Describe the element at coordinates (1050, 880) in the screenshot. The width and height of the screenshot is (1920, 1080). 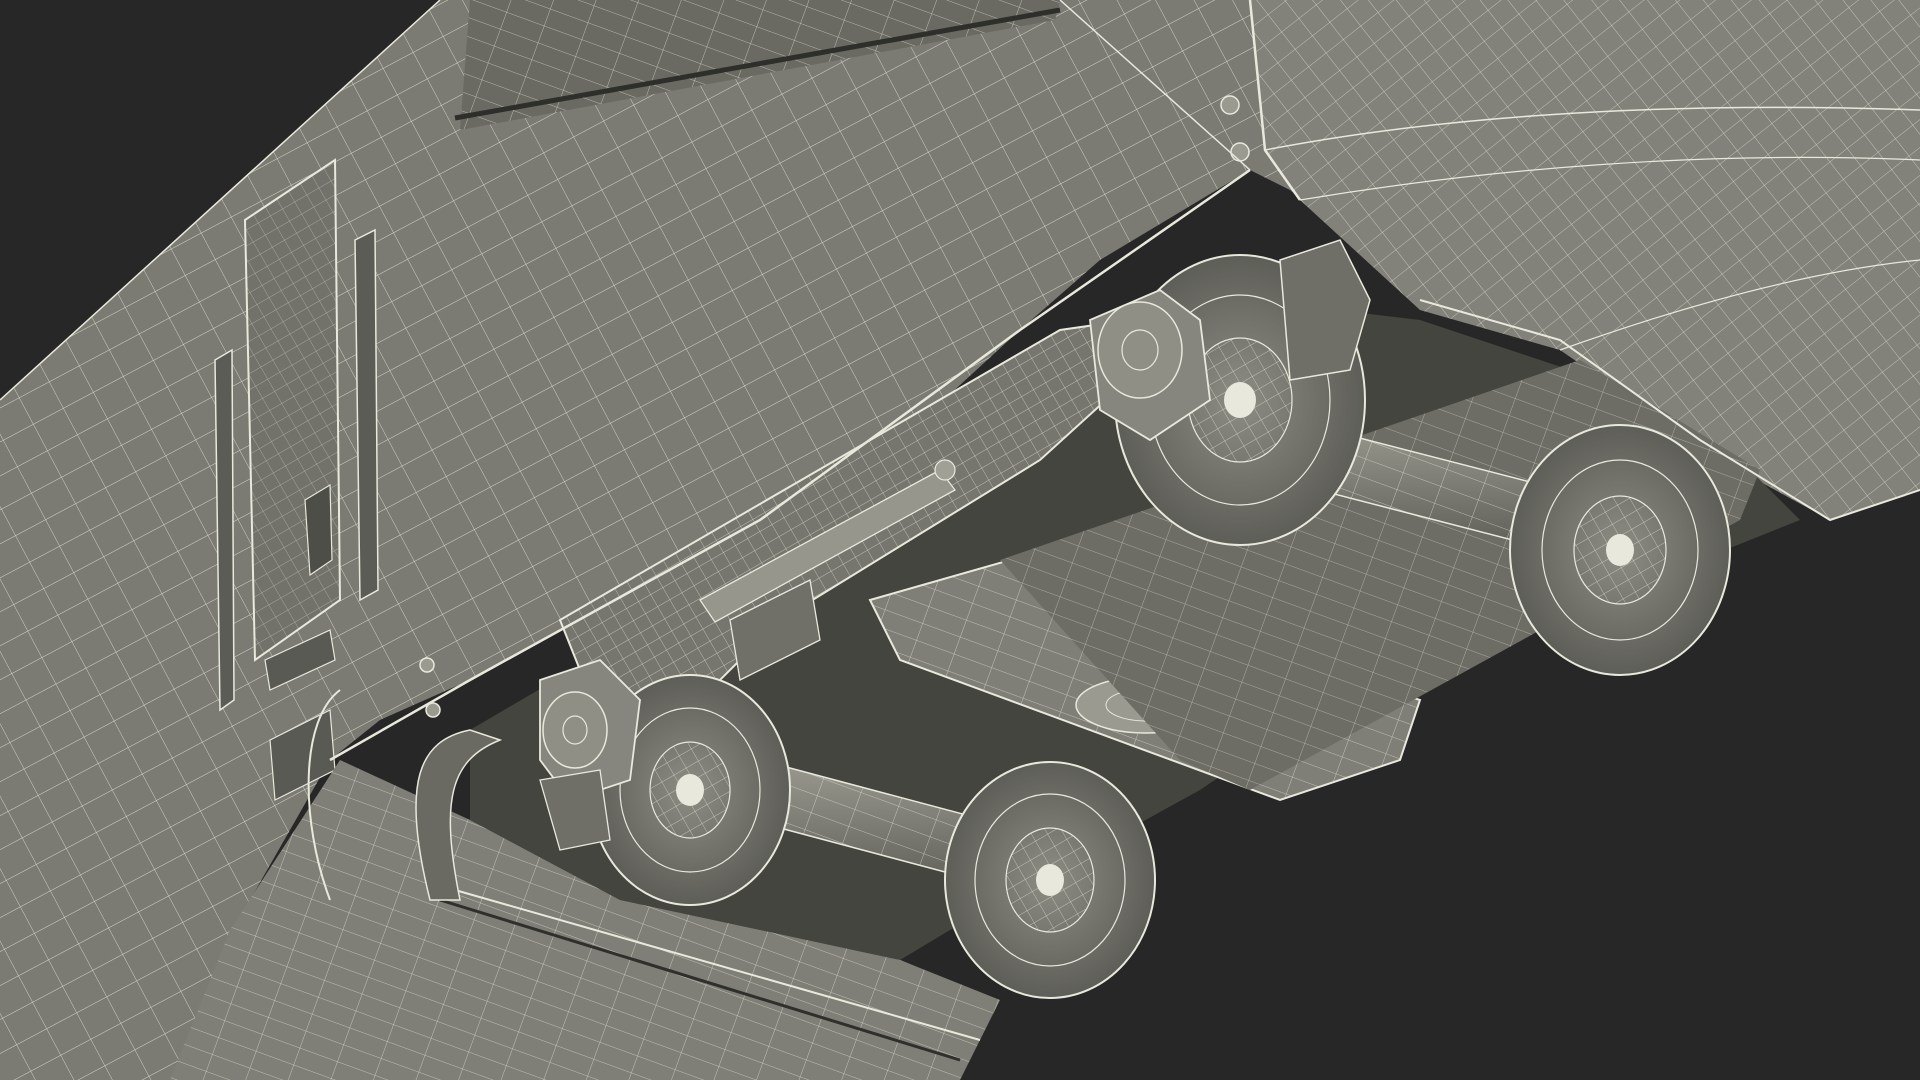
I see `wheel-front-right` at that location.